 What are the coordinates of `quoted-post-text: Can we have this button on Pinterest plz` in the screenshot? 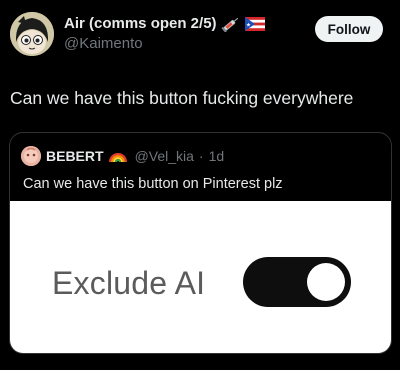 It's located at (153, 184).